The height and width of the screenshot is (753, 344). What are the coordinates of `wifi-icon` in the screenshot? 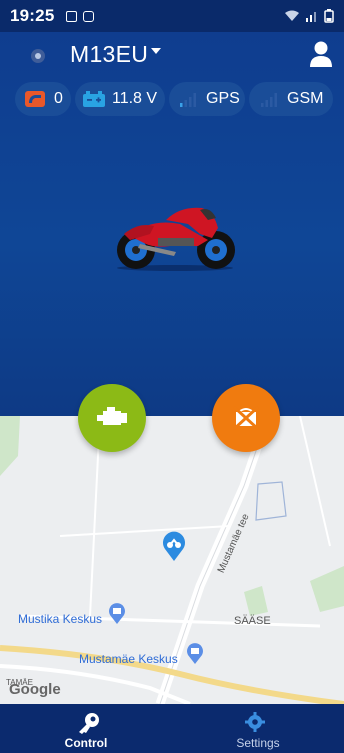 It's located at (292, 15).